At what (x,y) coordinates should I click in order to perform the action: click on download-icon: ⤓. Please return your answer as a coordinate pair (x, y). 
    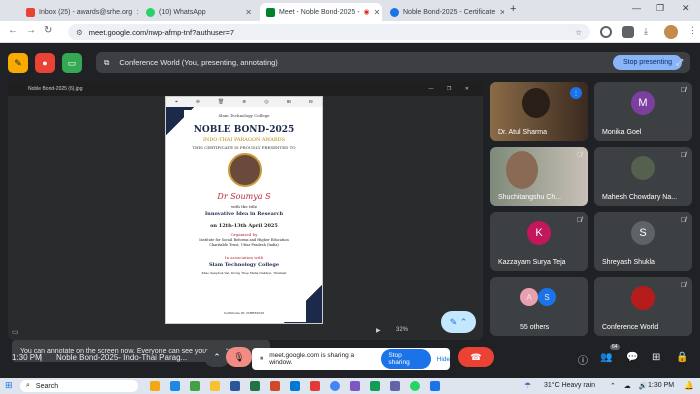
    Looking at the image, I should click on (646, 31).